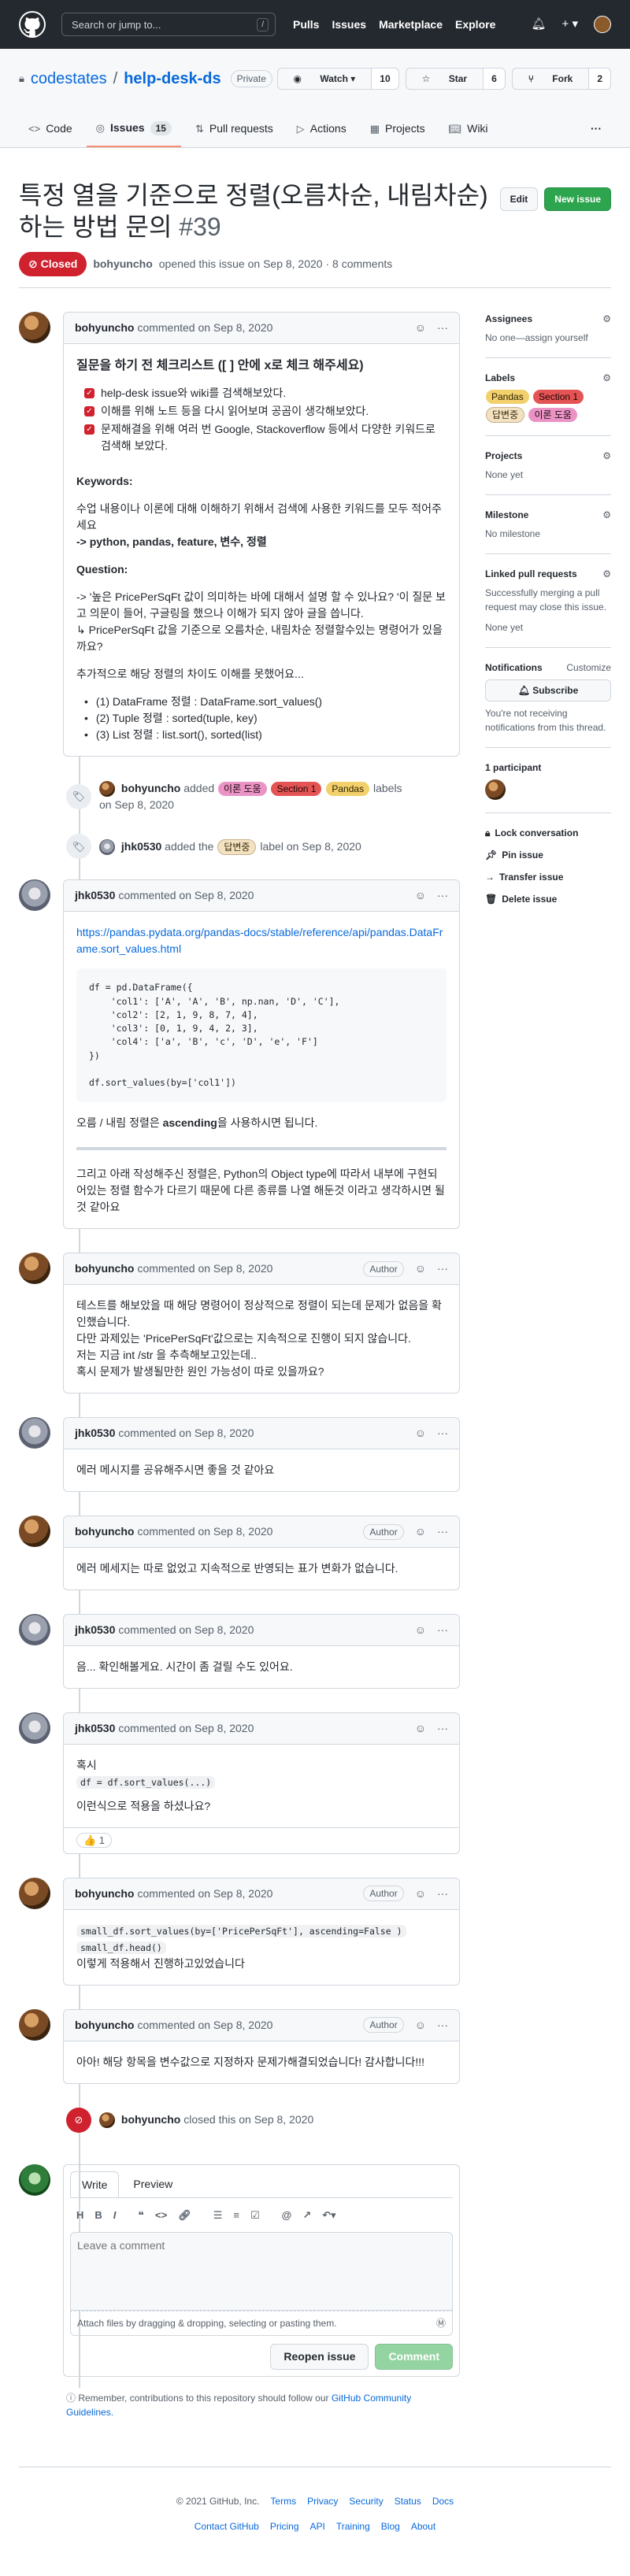 The width and height of the screenshot is (630, 2576). Describe the element at coordinates (321, 130) in the screenshot. I see `tab-actions: ▷ Actions` at that location.